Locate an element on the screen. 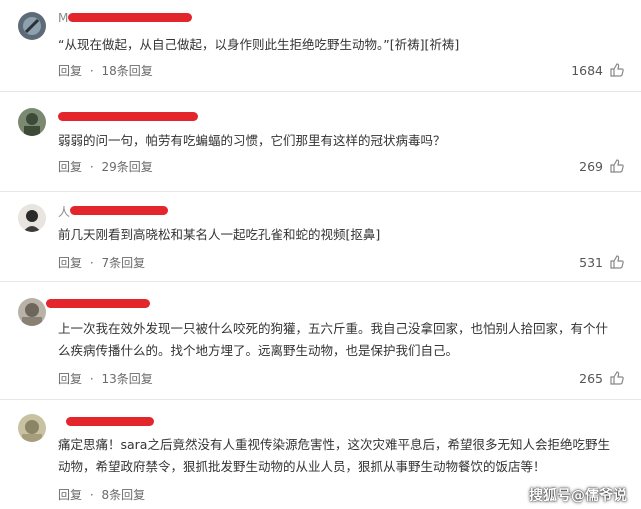 The image size is (641, 509). replies-count-link: 29条回复 is located at coordinates (127, 167).